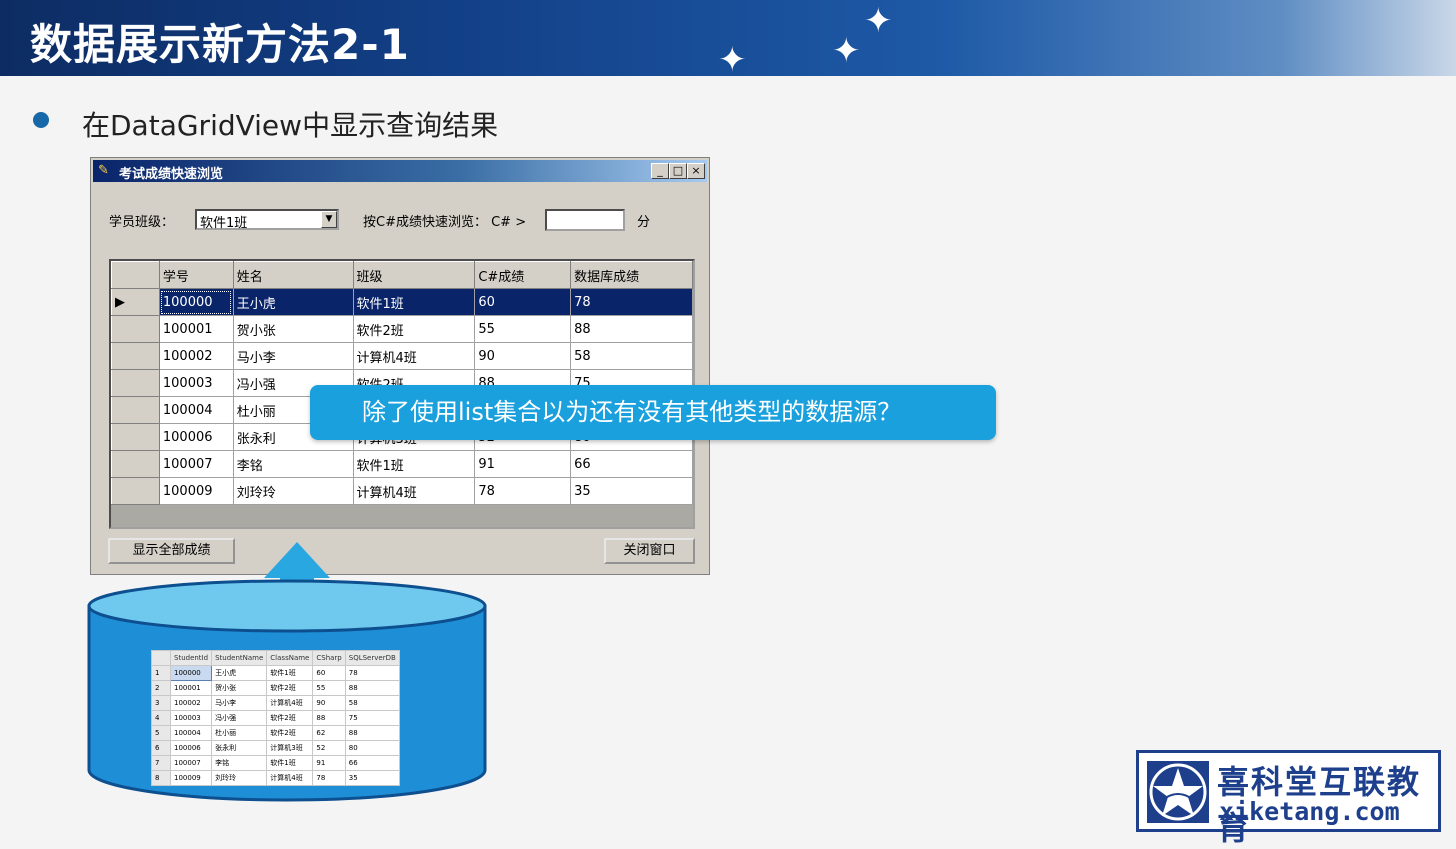 This screenshot has width=1456, height=849. Describe the element at coordinates (191, 718) in the screenshot. I see `db-cell: 100003` at that location.